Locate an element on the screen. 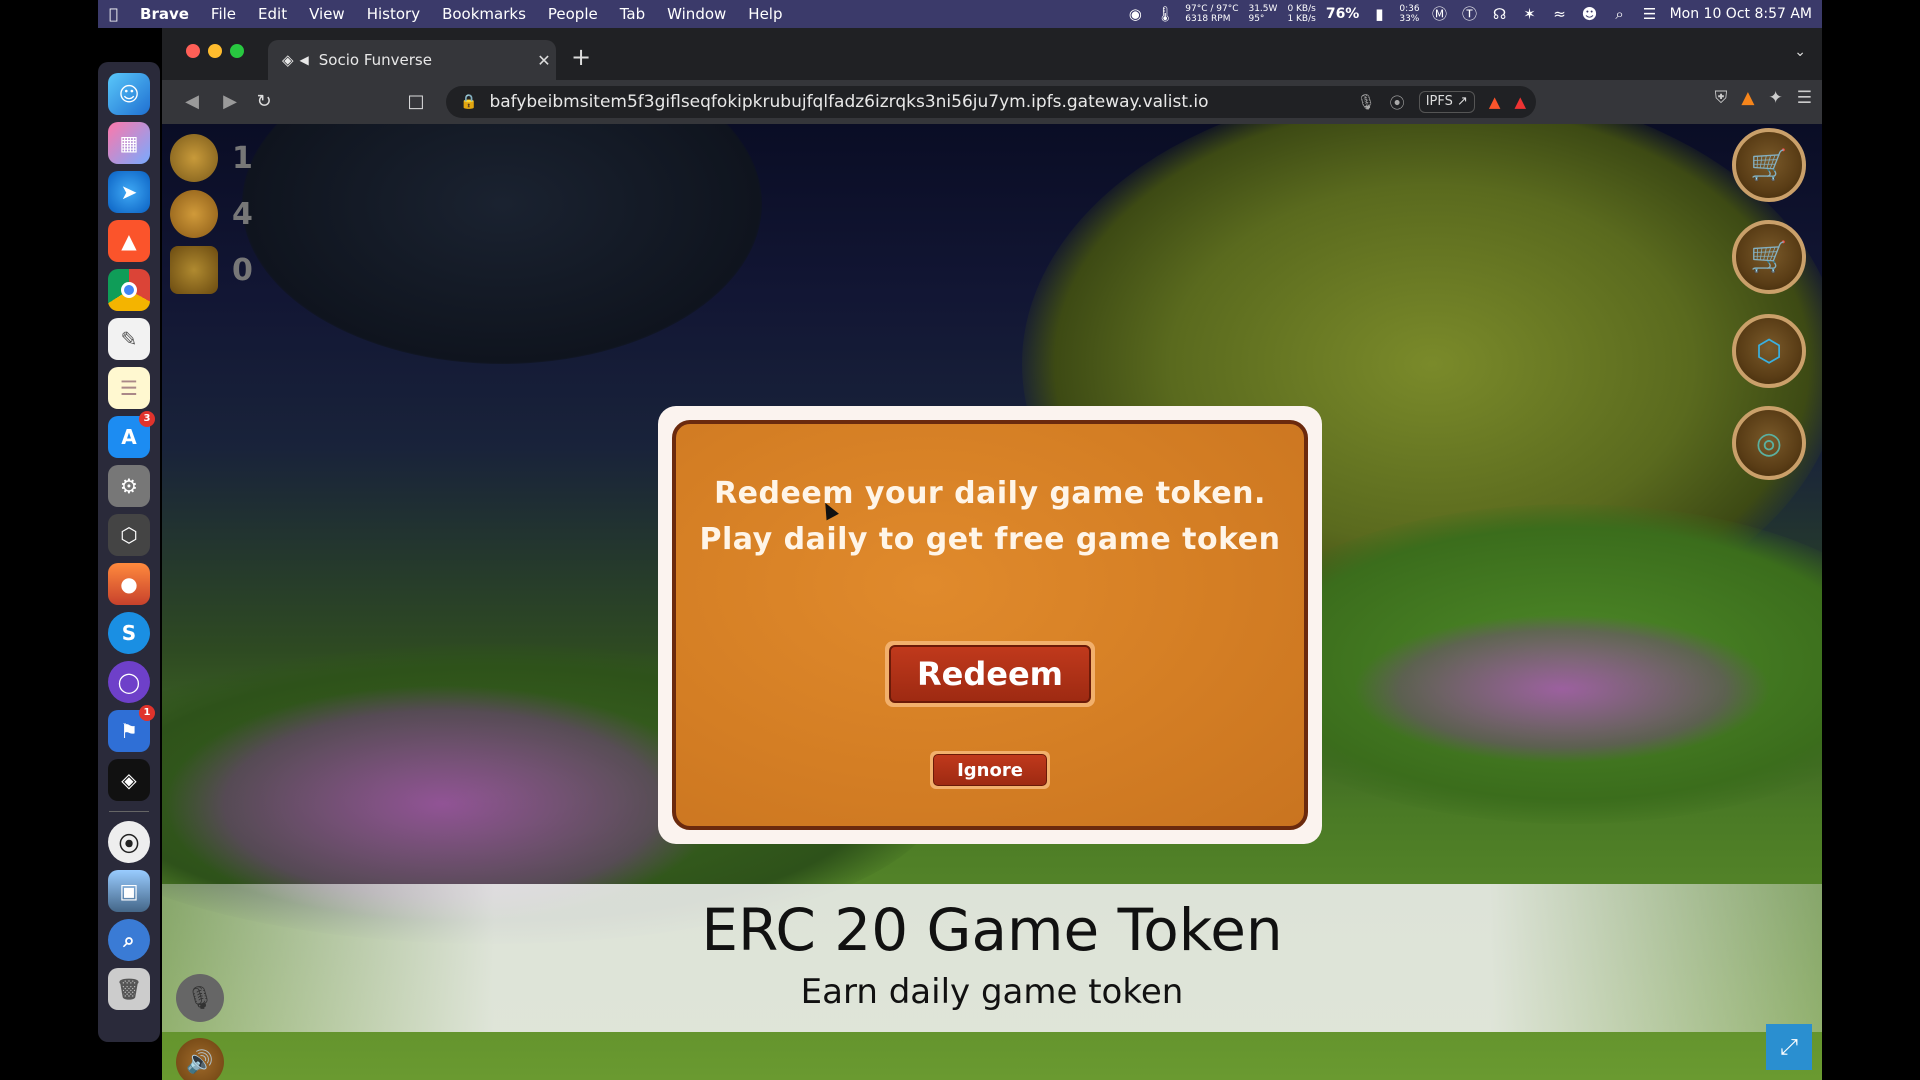  purple-flowers-right is located at coordinates (1562, 689).